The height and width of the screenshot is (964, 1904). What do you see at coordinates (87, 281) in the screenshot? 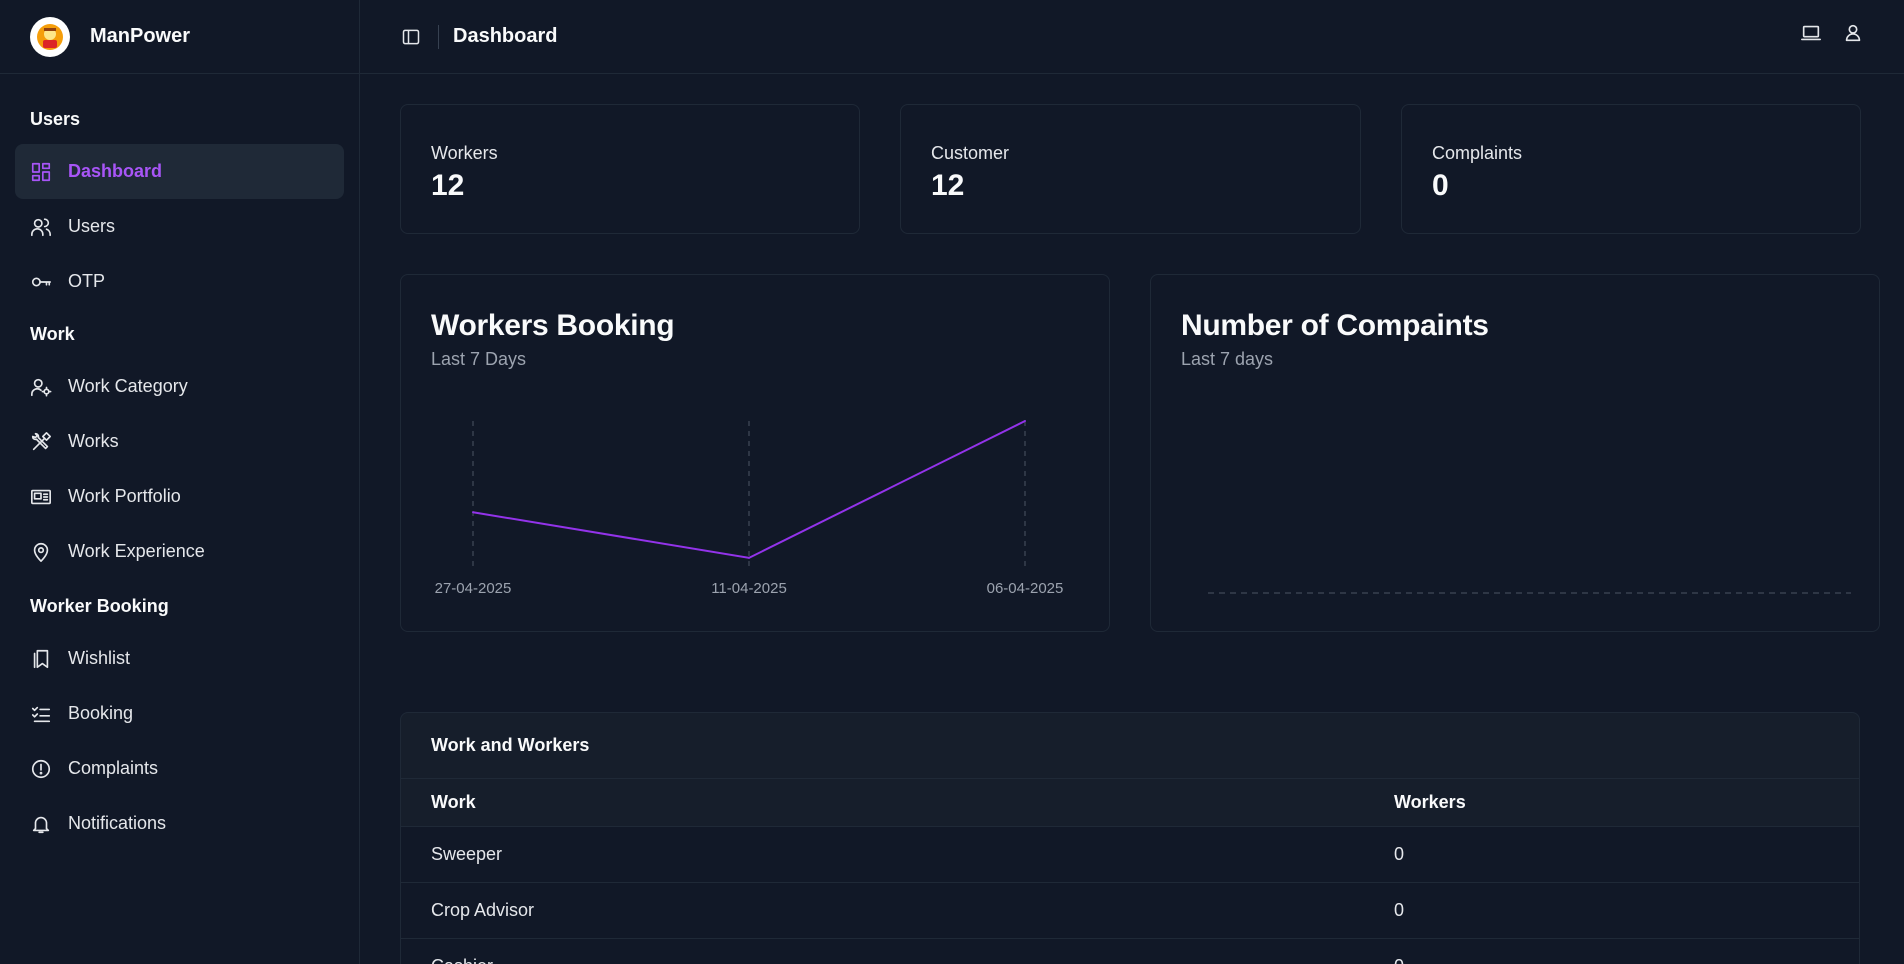
I see `sidebar-item-label: OTP` at bounding box center [87, 281].